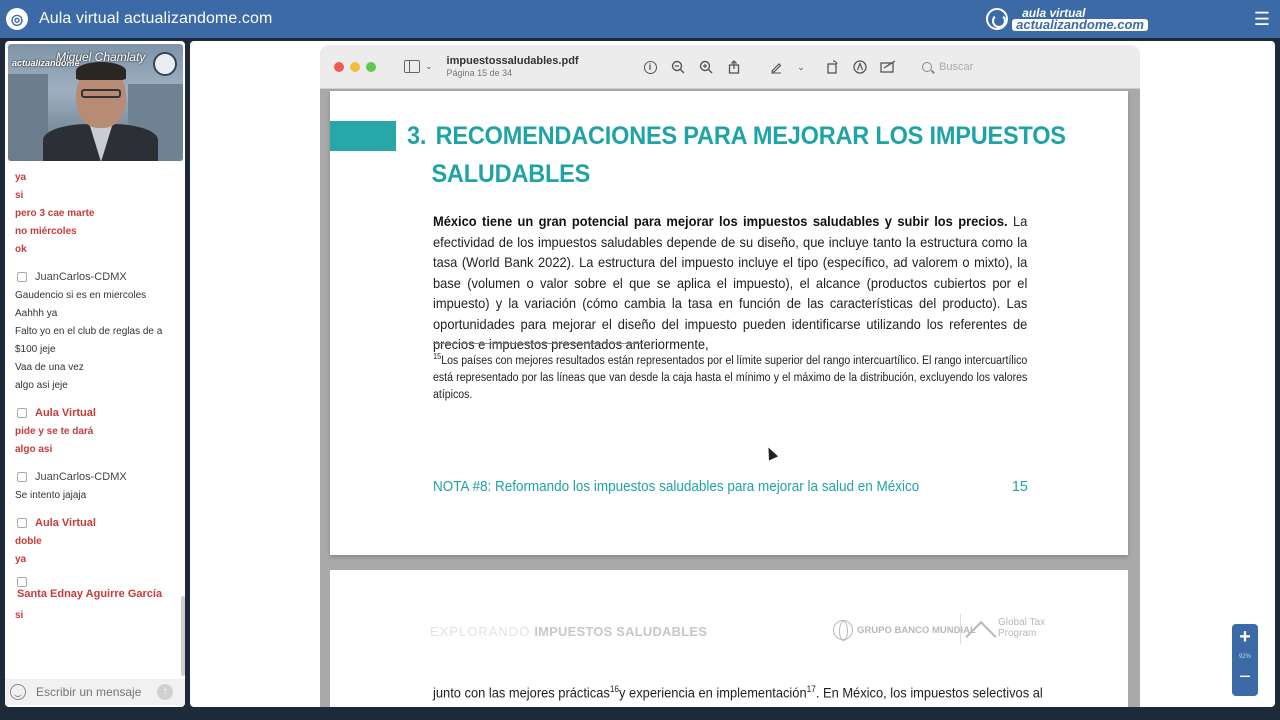  I want to click on share-icon, so click(734, 67).